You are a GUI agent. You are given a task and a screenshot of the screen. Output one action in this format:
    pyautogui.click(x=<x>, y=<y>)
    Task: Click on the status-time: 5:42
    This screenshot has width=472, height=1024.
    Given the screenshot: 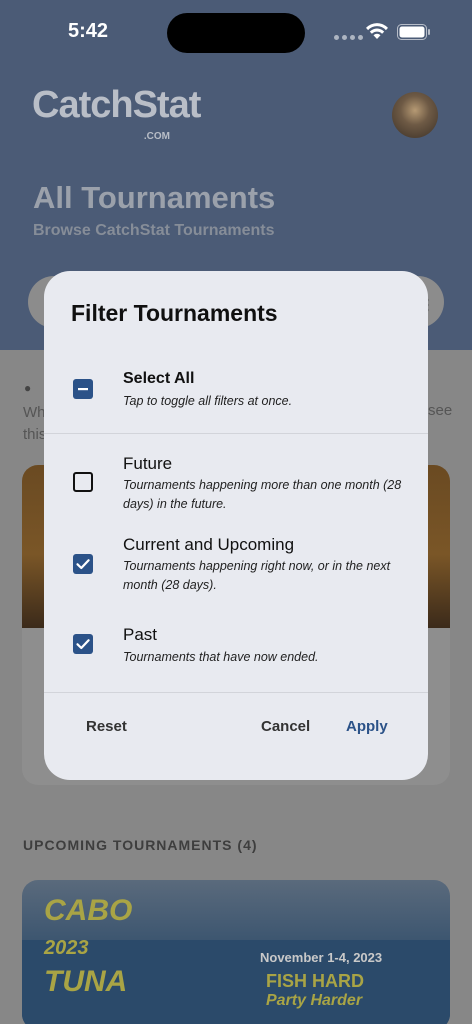 What is the action you would take?
    pyautogui.click(x=88, y=31)
    